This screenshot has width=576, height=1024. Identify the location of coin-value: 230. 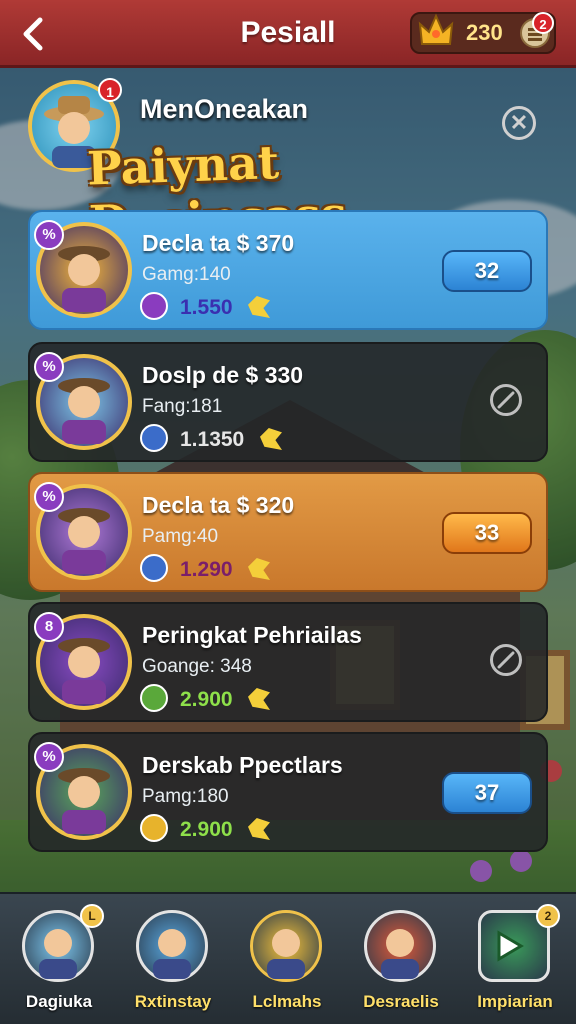
(484, 32).